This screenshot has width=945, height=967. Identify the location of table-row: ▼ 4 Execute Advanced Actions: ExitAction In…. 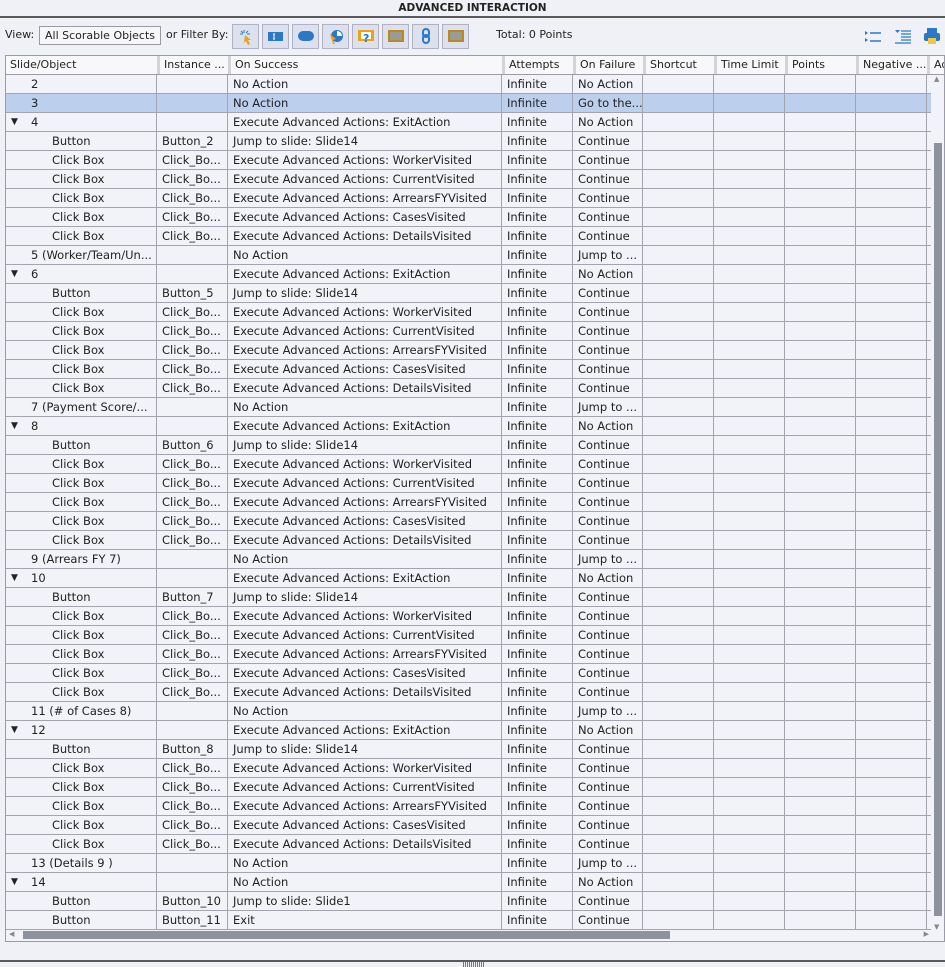
(468, 122).